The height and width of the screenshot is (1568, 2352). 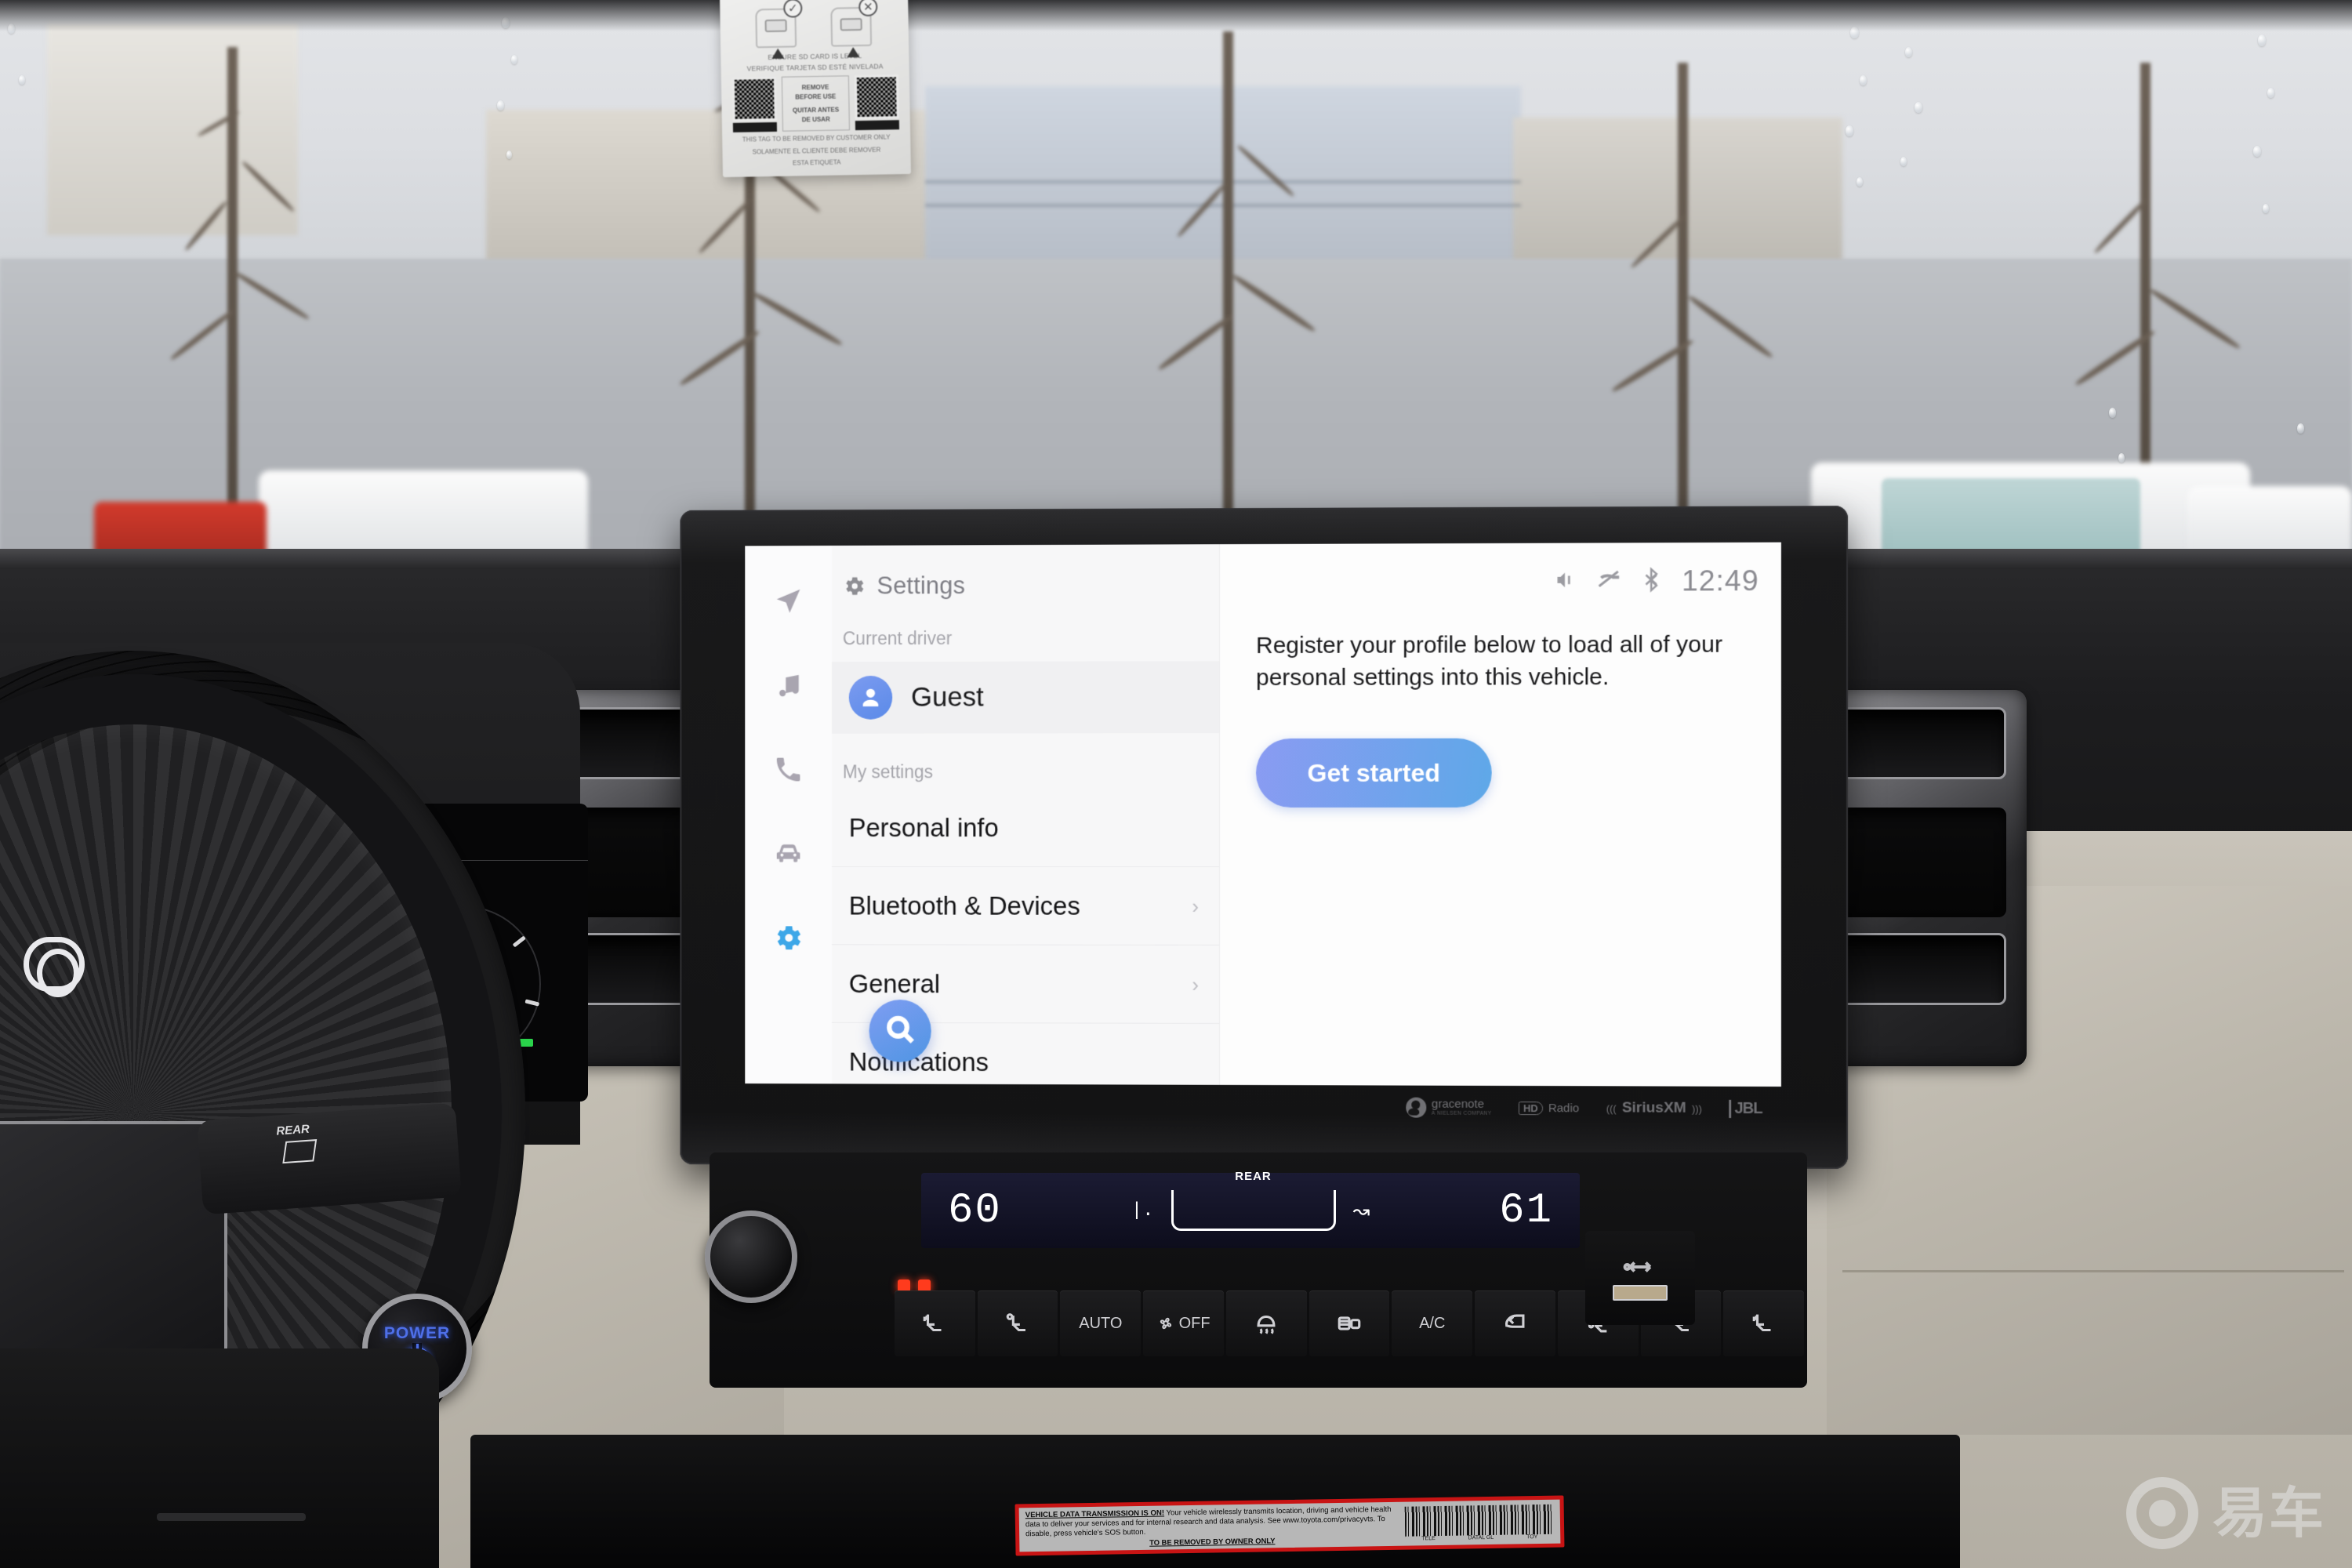 What do you see at coordinates (1448, 1107) in the screenshot?
I see `gracenote-logo: gracenote A NIELSEN COMPANY` at bounding box center [1448, 1107].